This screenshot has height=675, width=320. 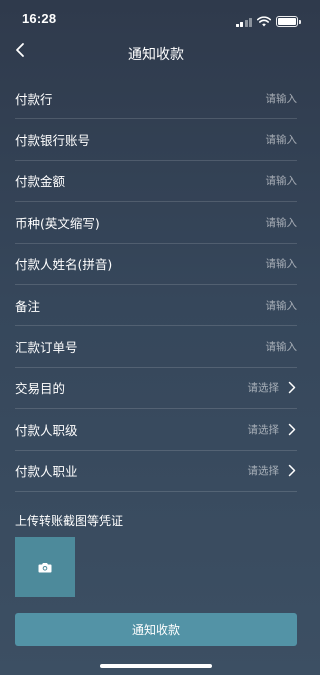 I want to click on field-label: 付款行, so click(x=34, y=99).